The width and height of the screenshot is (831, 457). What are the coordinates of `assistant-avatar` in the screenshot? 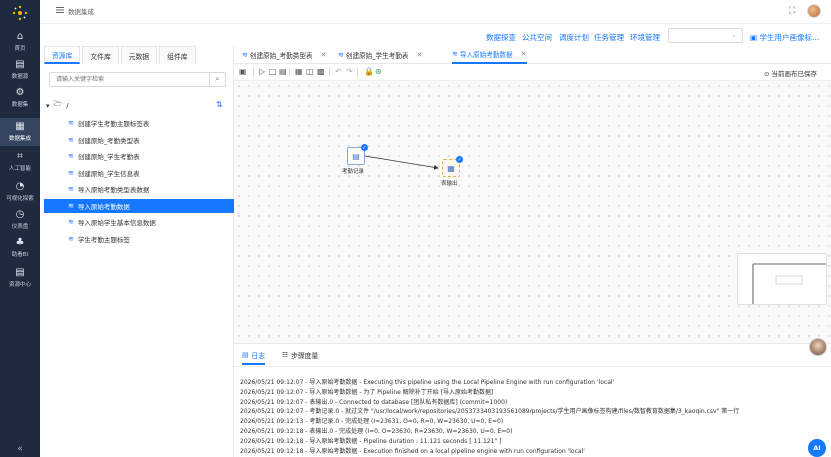 It's located at (818, 347).